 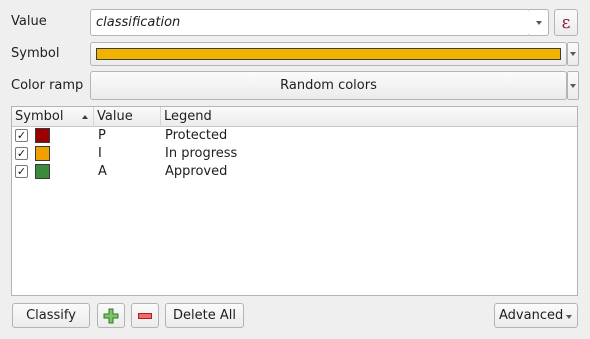 I want to click on color-ramp-dropdown-button, so click(x=573, y=85).